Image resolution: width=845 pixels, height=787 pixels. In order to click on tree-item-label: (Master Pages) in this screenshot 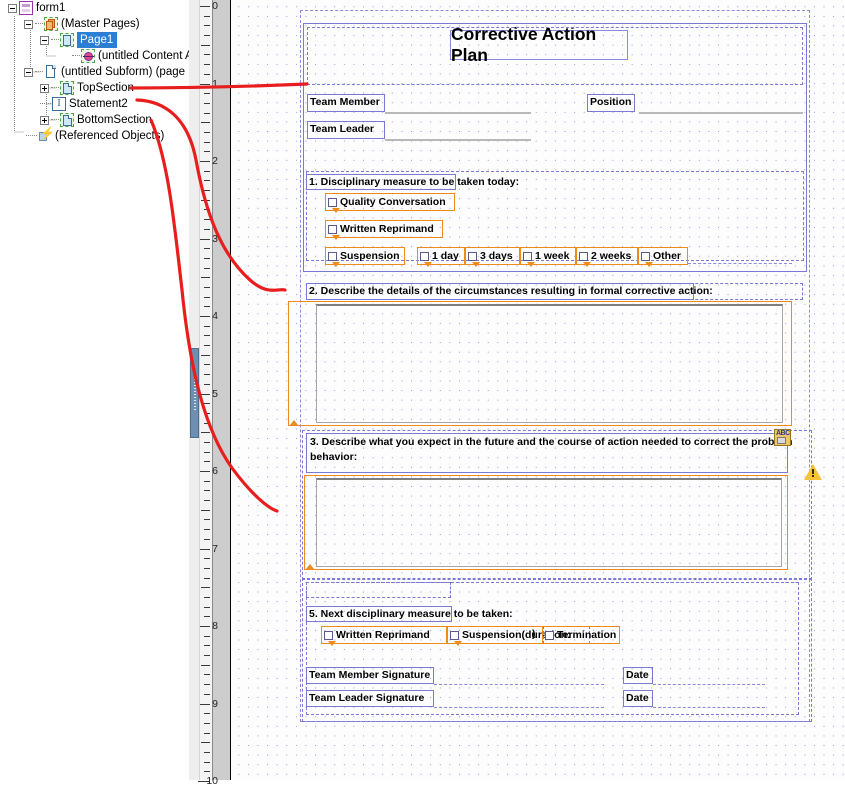, I will do `click(100, 24)`.